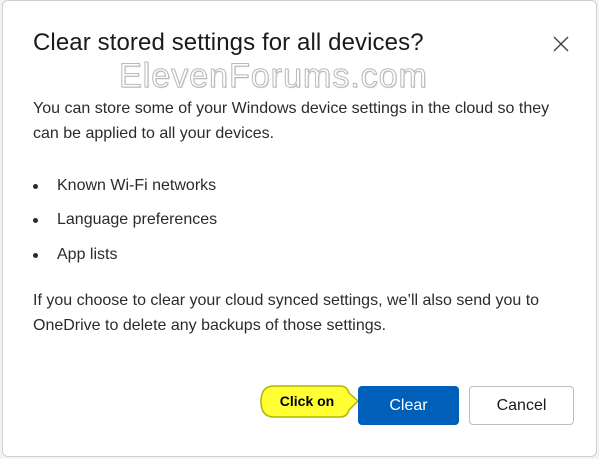 The height and width of the screenshot is (459, 599). I want to click on list-item-label: Language preferences, so click(137, 219).